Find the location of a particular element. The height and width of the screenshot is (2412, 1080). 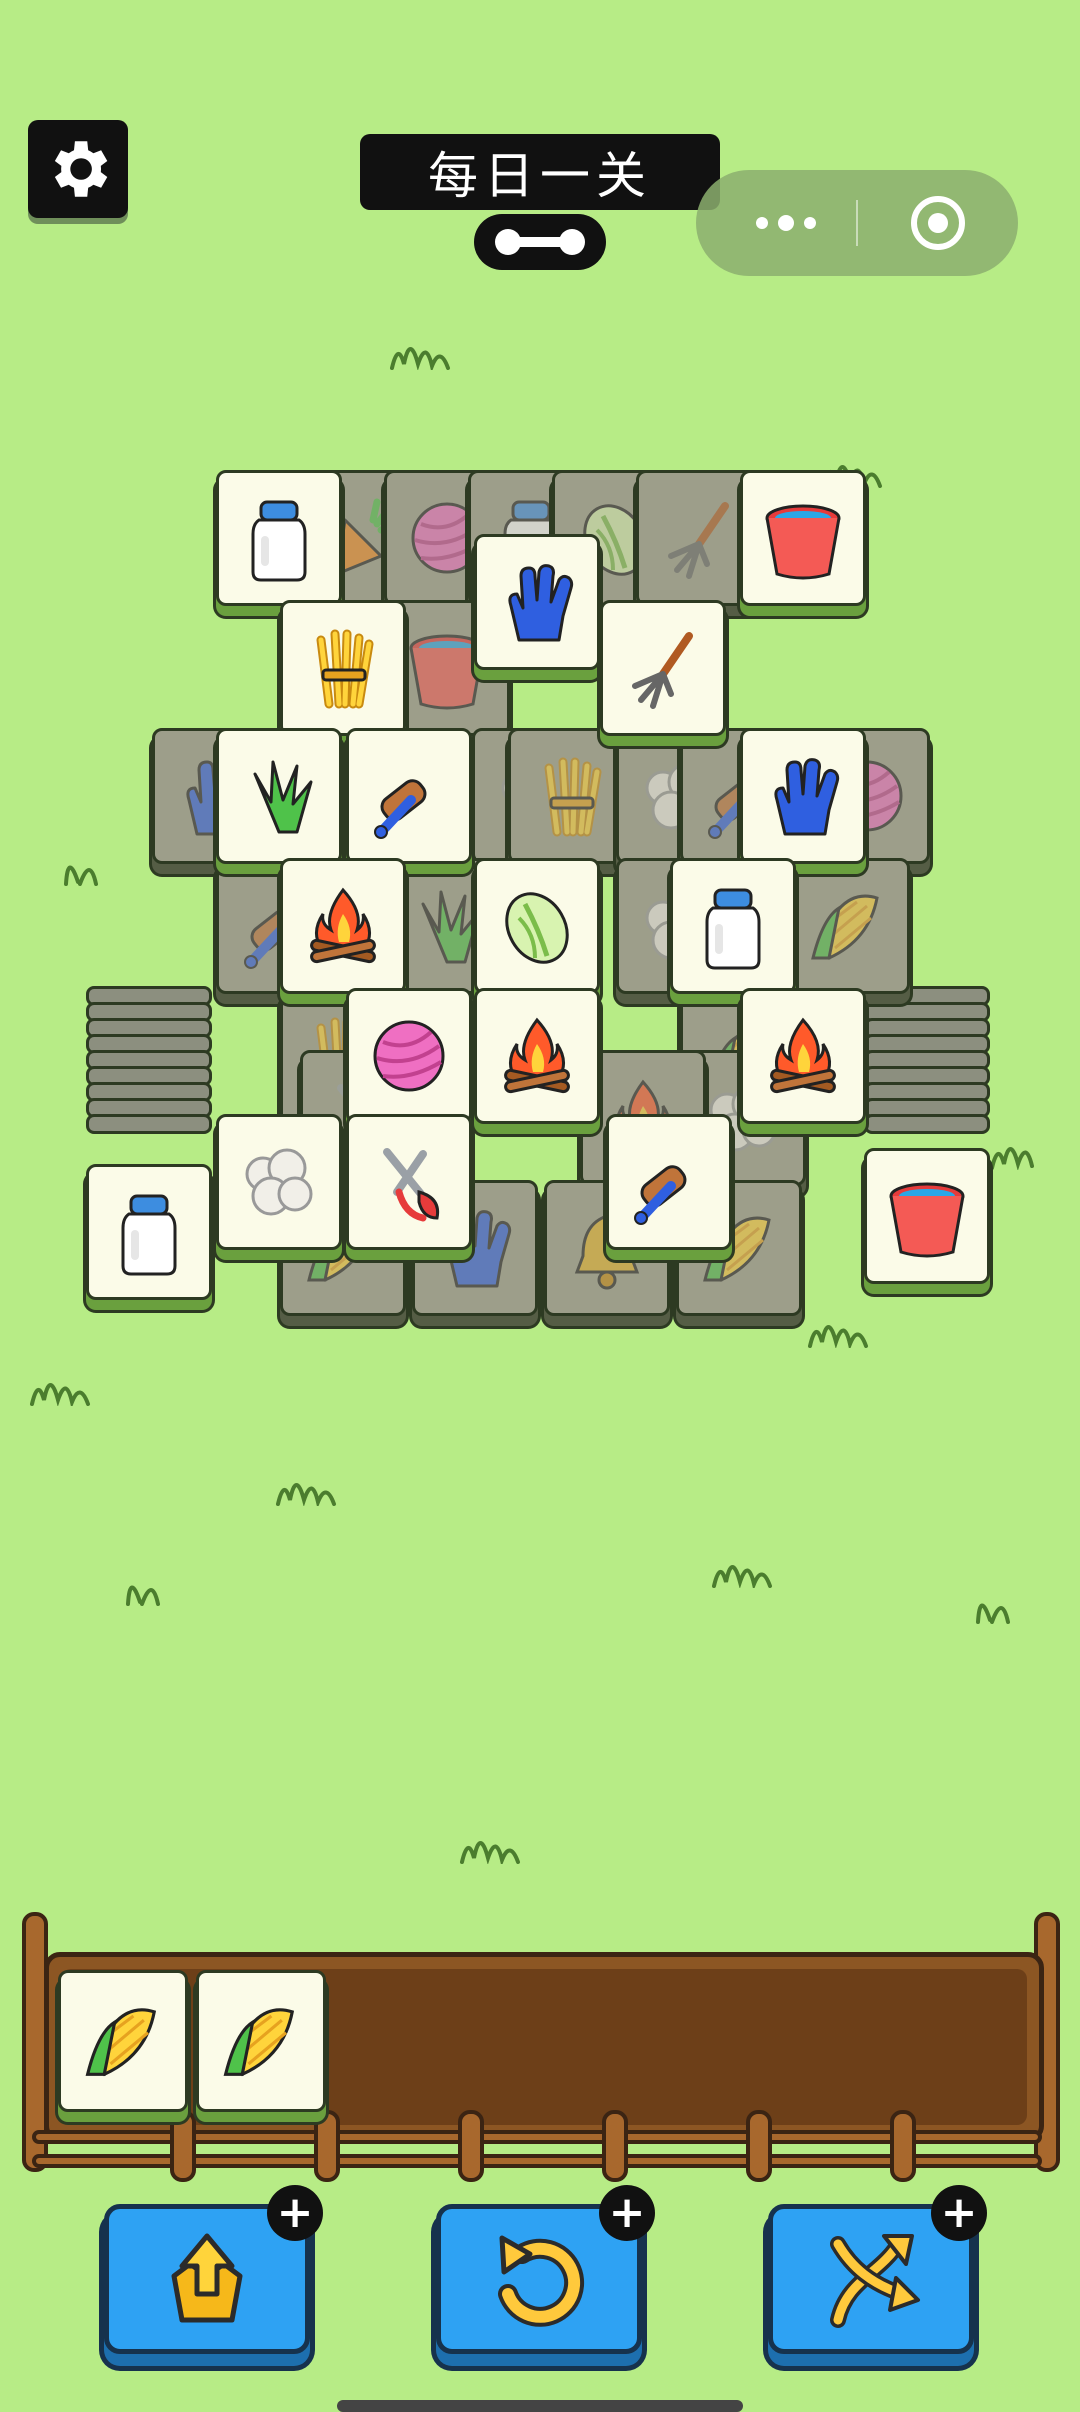

tile-wheat is located at coordinates (343, 668).